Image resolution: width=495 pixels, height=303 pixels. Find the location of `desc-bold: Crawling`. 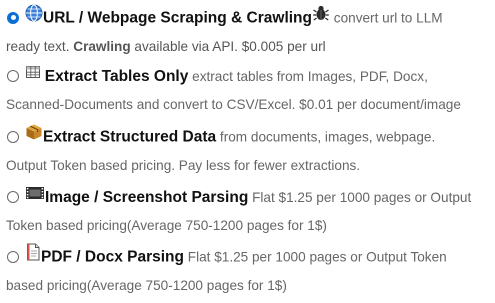

desc-bold: Crawling is located at coordinates (102, 46).